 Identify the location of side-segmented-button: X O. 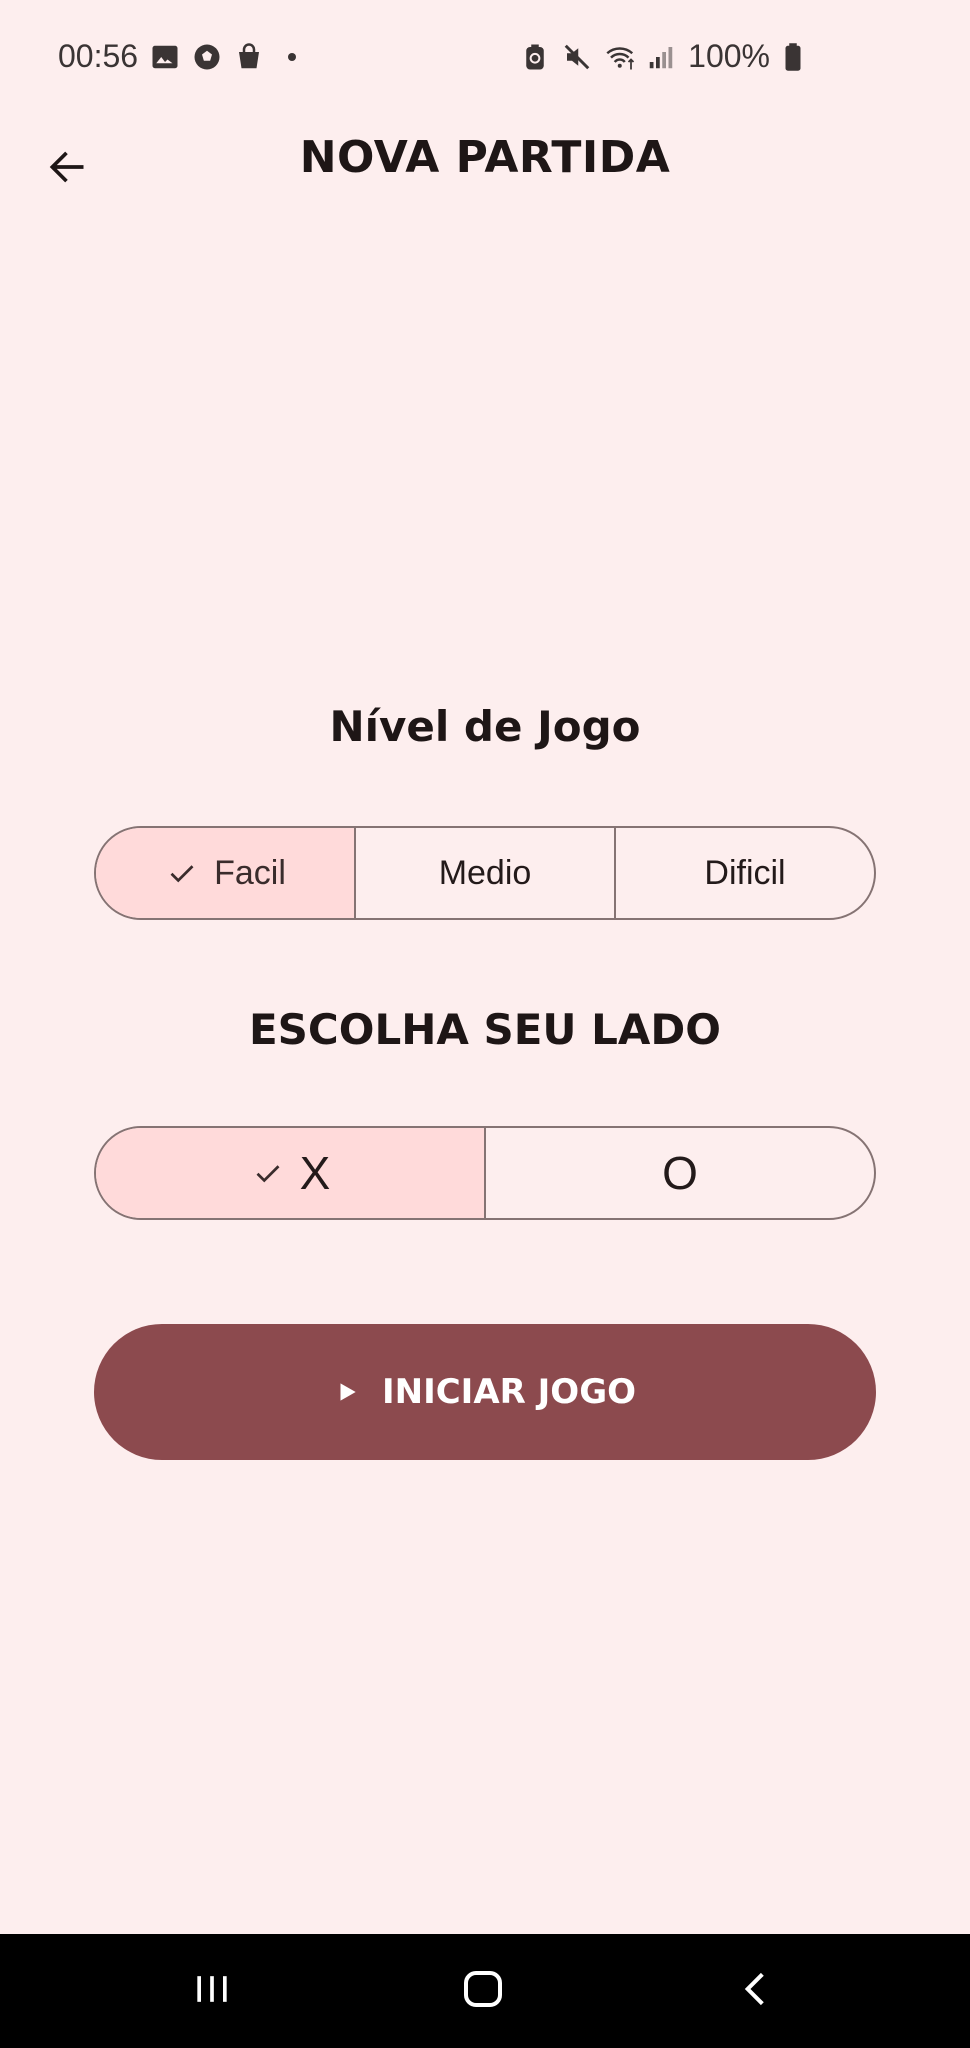
(485, 1173).